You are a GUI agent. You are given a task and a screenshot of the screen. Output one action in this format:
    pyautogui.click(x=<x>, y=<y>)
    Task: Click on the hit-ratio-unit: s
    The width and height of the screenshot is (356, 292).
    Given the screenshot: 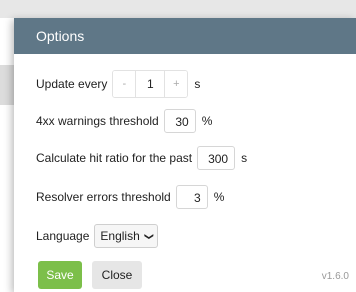 What is the action you would take?
    pyautogui.click(x=244, y=158)
    